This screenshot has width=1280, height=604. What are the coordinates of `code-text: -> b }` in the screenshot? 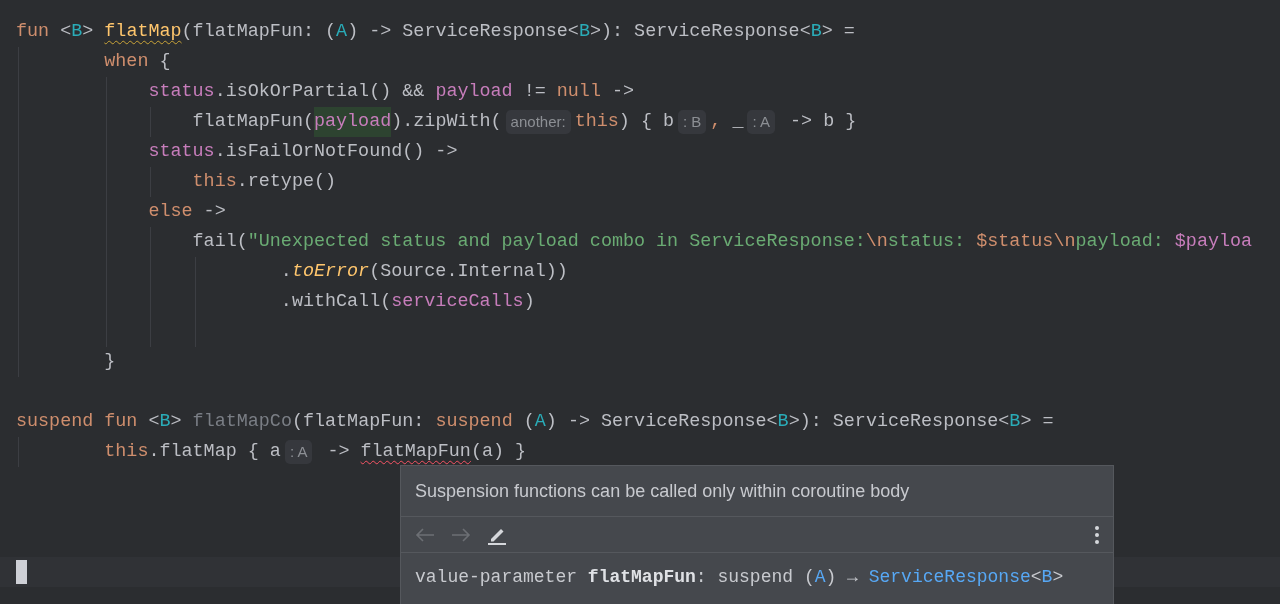 It's located at (823, 122).